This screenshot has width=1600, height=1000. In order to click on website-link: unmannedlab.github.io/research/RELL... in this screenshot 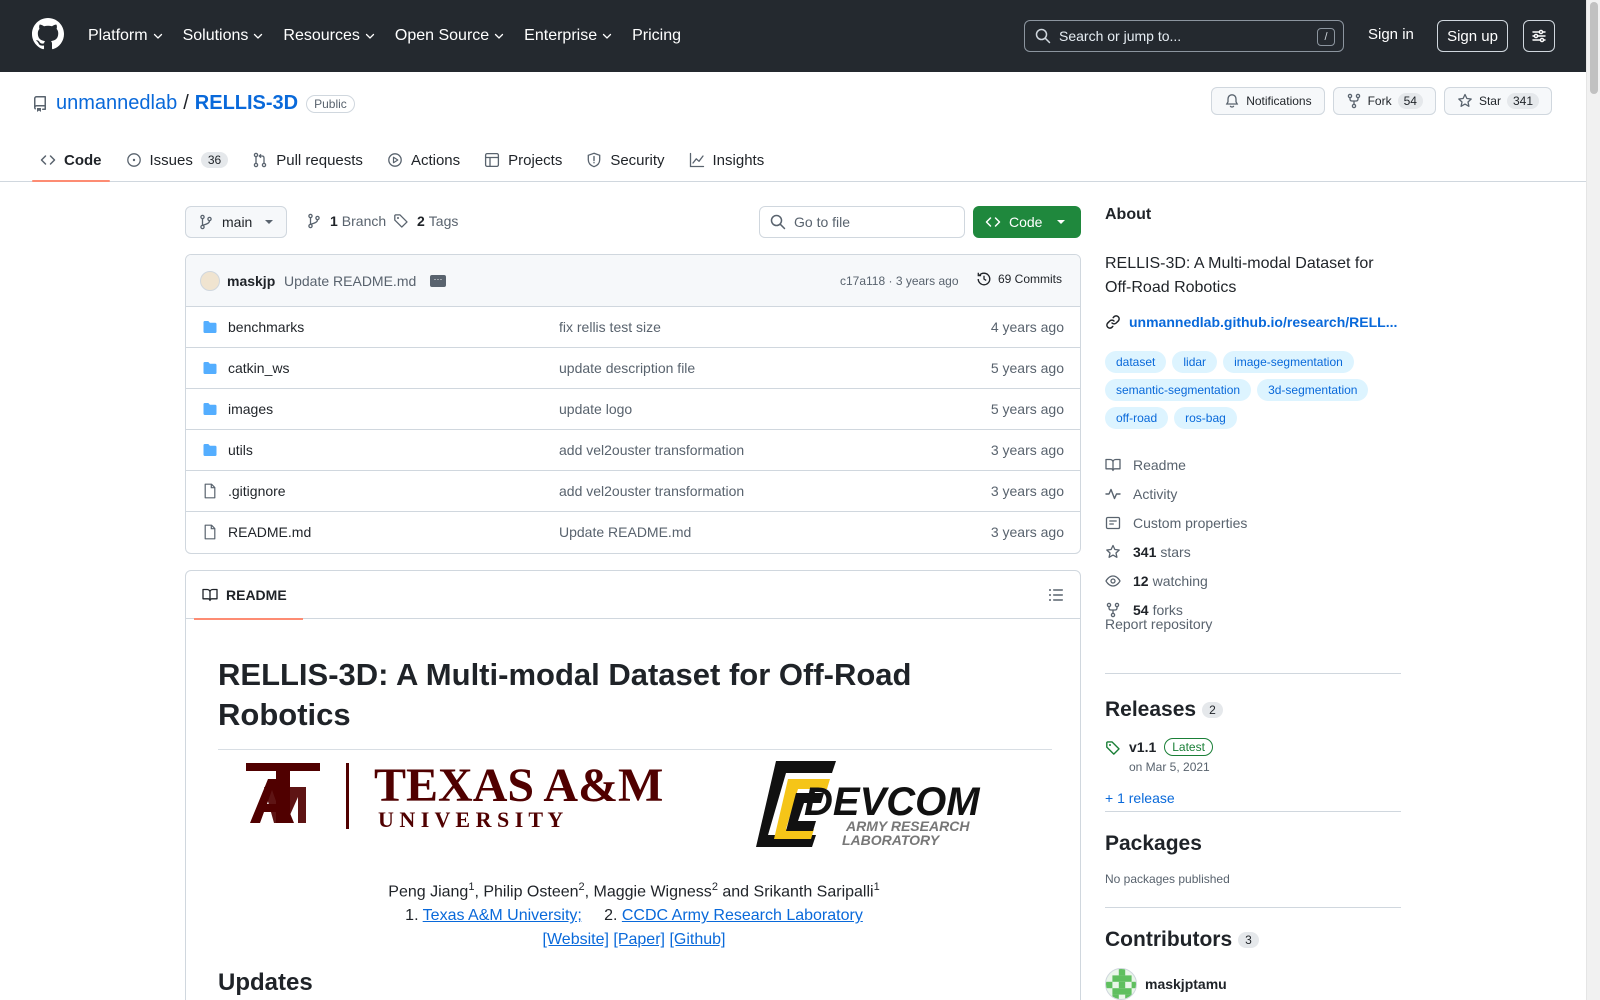, I will do `click(1253, 322)`.